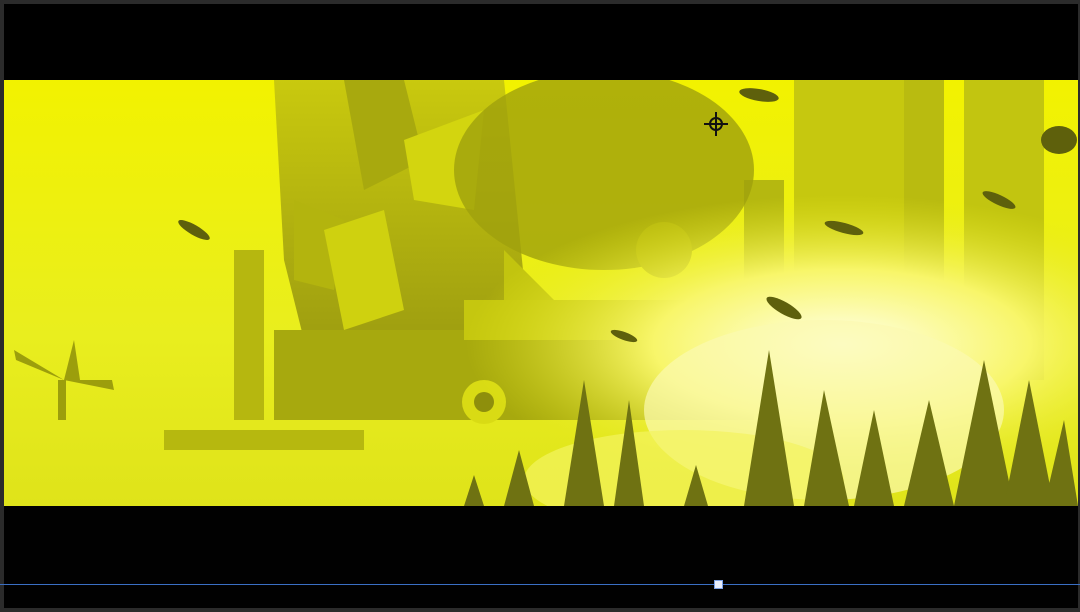 The width and height of the screenshot is (1080, 612). Describe the element at coordinates (541, 42) in the screenshot. I see `letterbox-top` at that location.